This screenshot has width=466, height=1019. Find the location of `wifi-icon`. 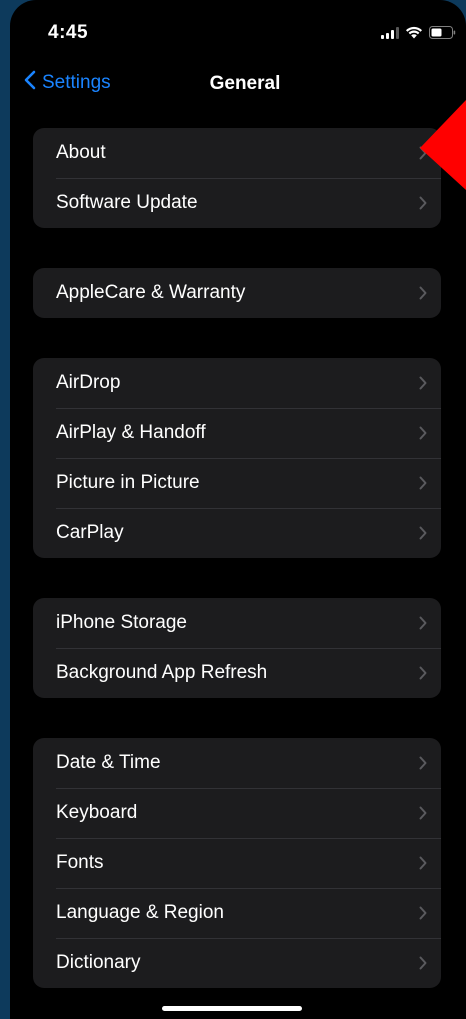

wifi-icon is located at coordinates (414, 32).